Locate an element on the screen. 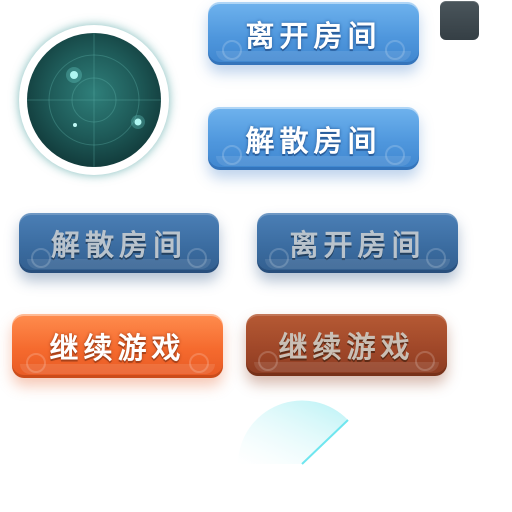 Image resolution: width=512 pixels, height=512 pixels. leave-room-disabled-label: 离开房间 is located at coordinates (357, 245).